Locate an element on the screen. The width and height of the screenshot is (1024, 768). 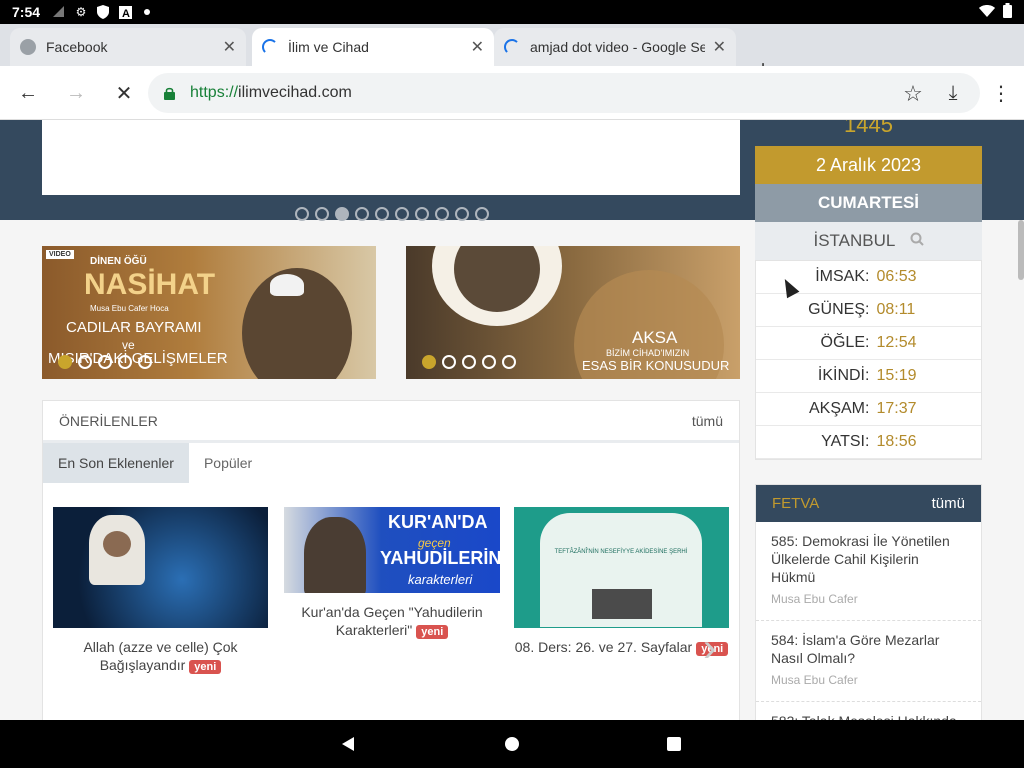
settings-gear-icon: ⚙ is located at coordinates (81, 12).